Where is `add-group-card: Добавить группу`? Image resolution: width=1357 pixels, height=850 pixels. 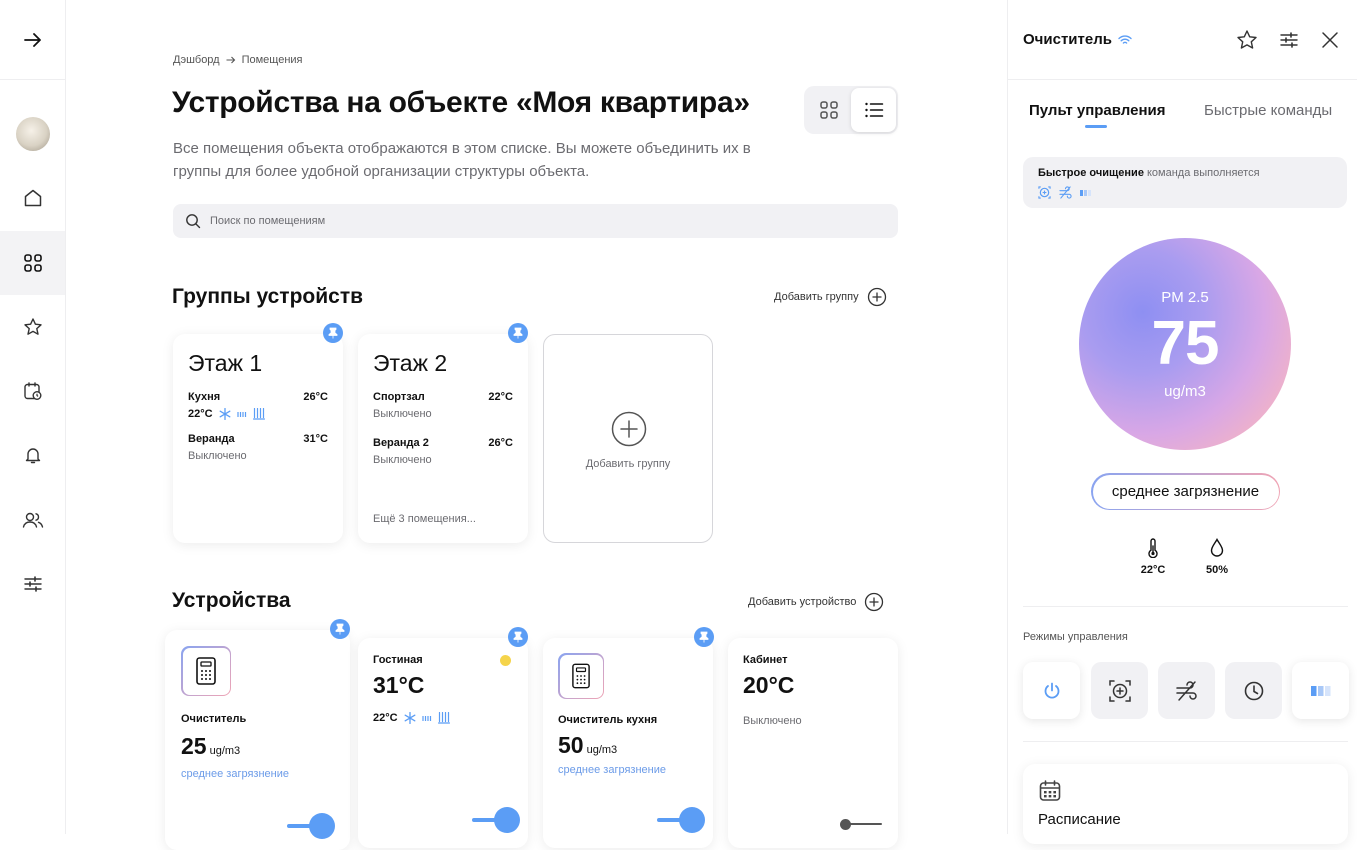
add-group-card: Добавить группу is located at coordinates (628, 438).